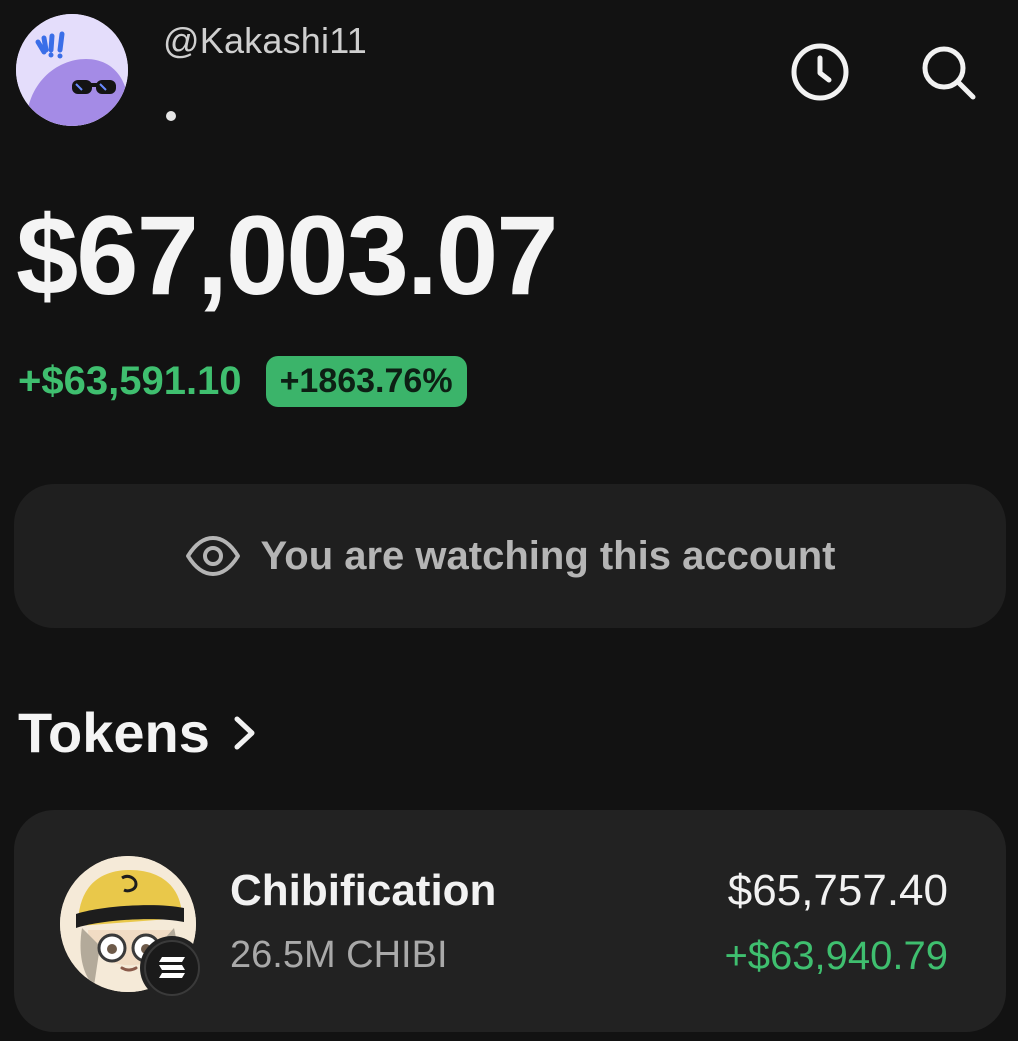 The width and height of the screenshot is (1018, 1041). What do you see at coordinates (837, 890) in the screenshot?
I see `token-value: $65,757.40` at bounding box center [837, 890].